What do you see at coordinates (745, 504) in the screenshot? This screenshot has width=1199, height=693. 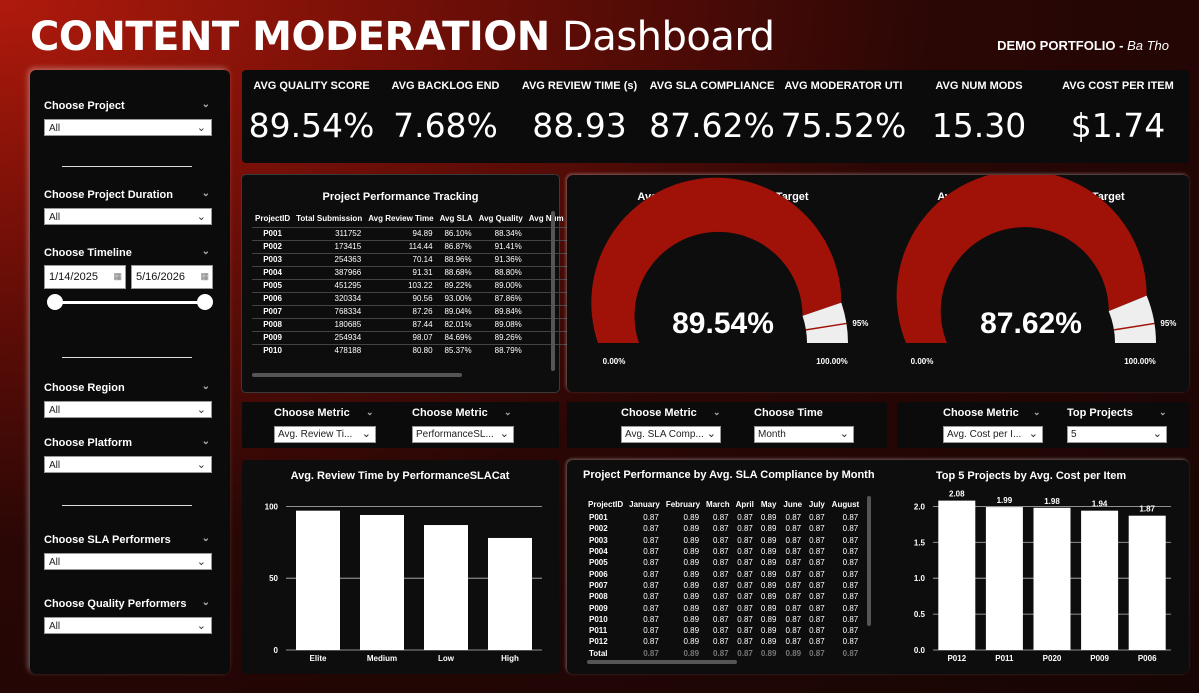 I see `column-header: April` at bounding box center [745, 504].